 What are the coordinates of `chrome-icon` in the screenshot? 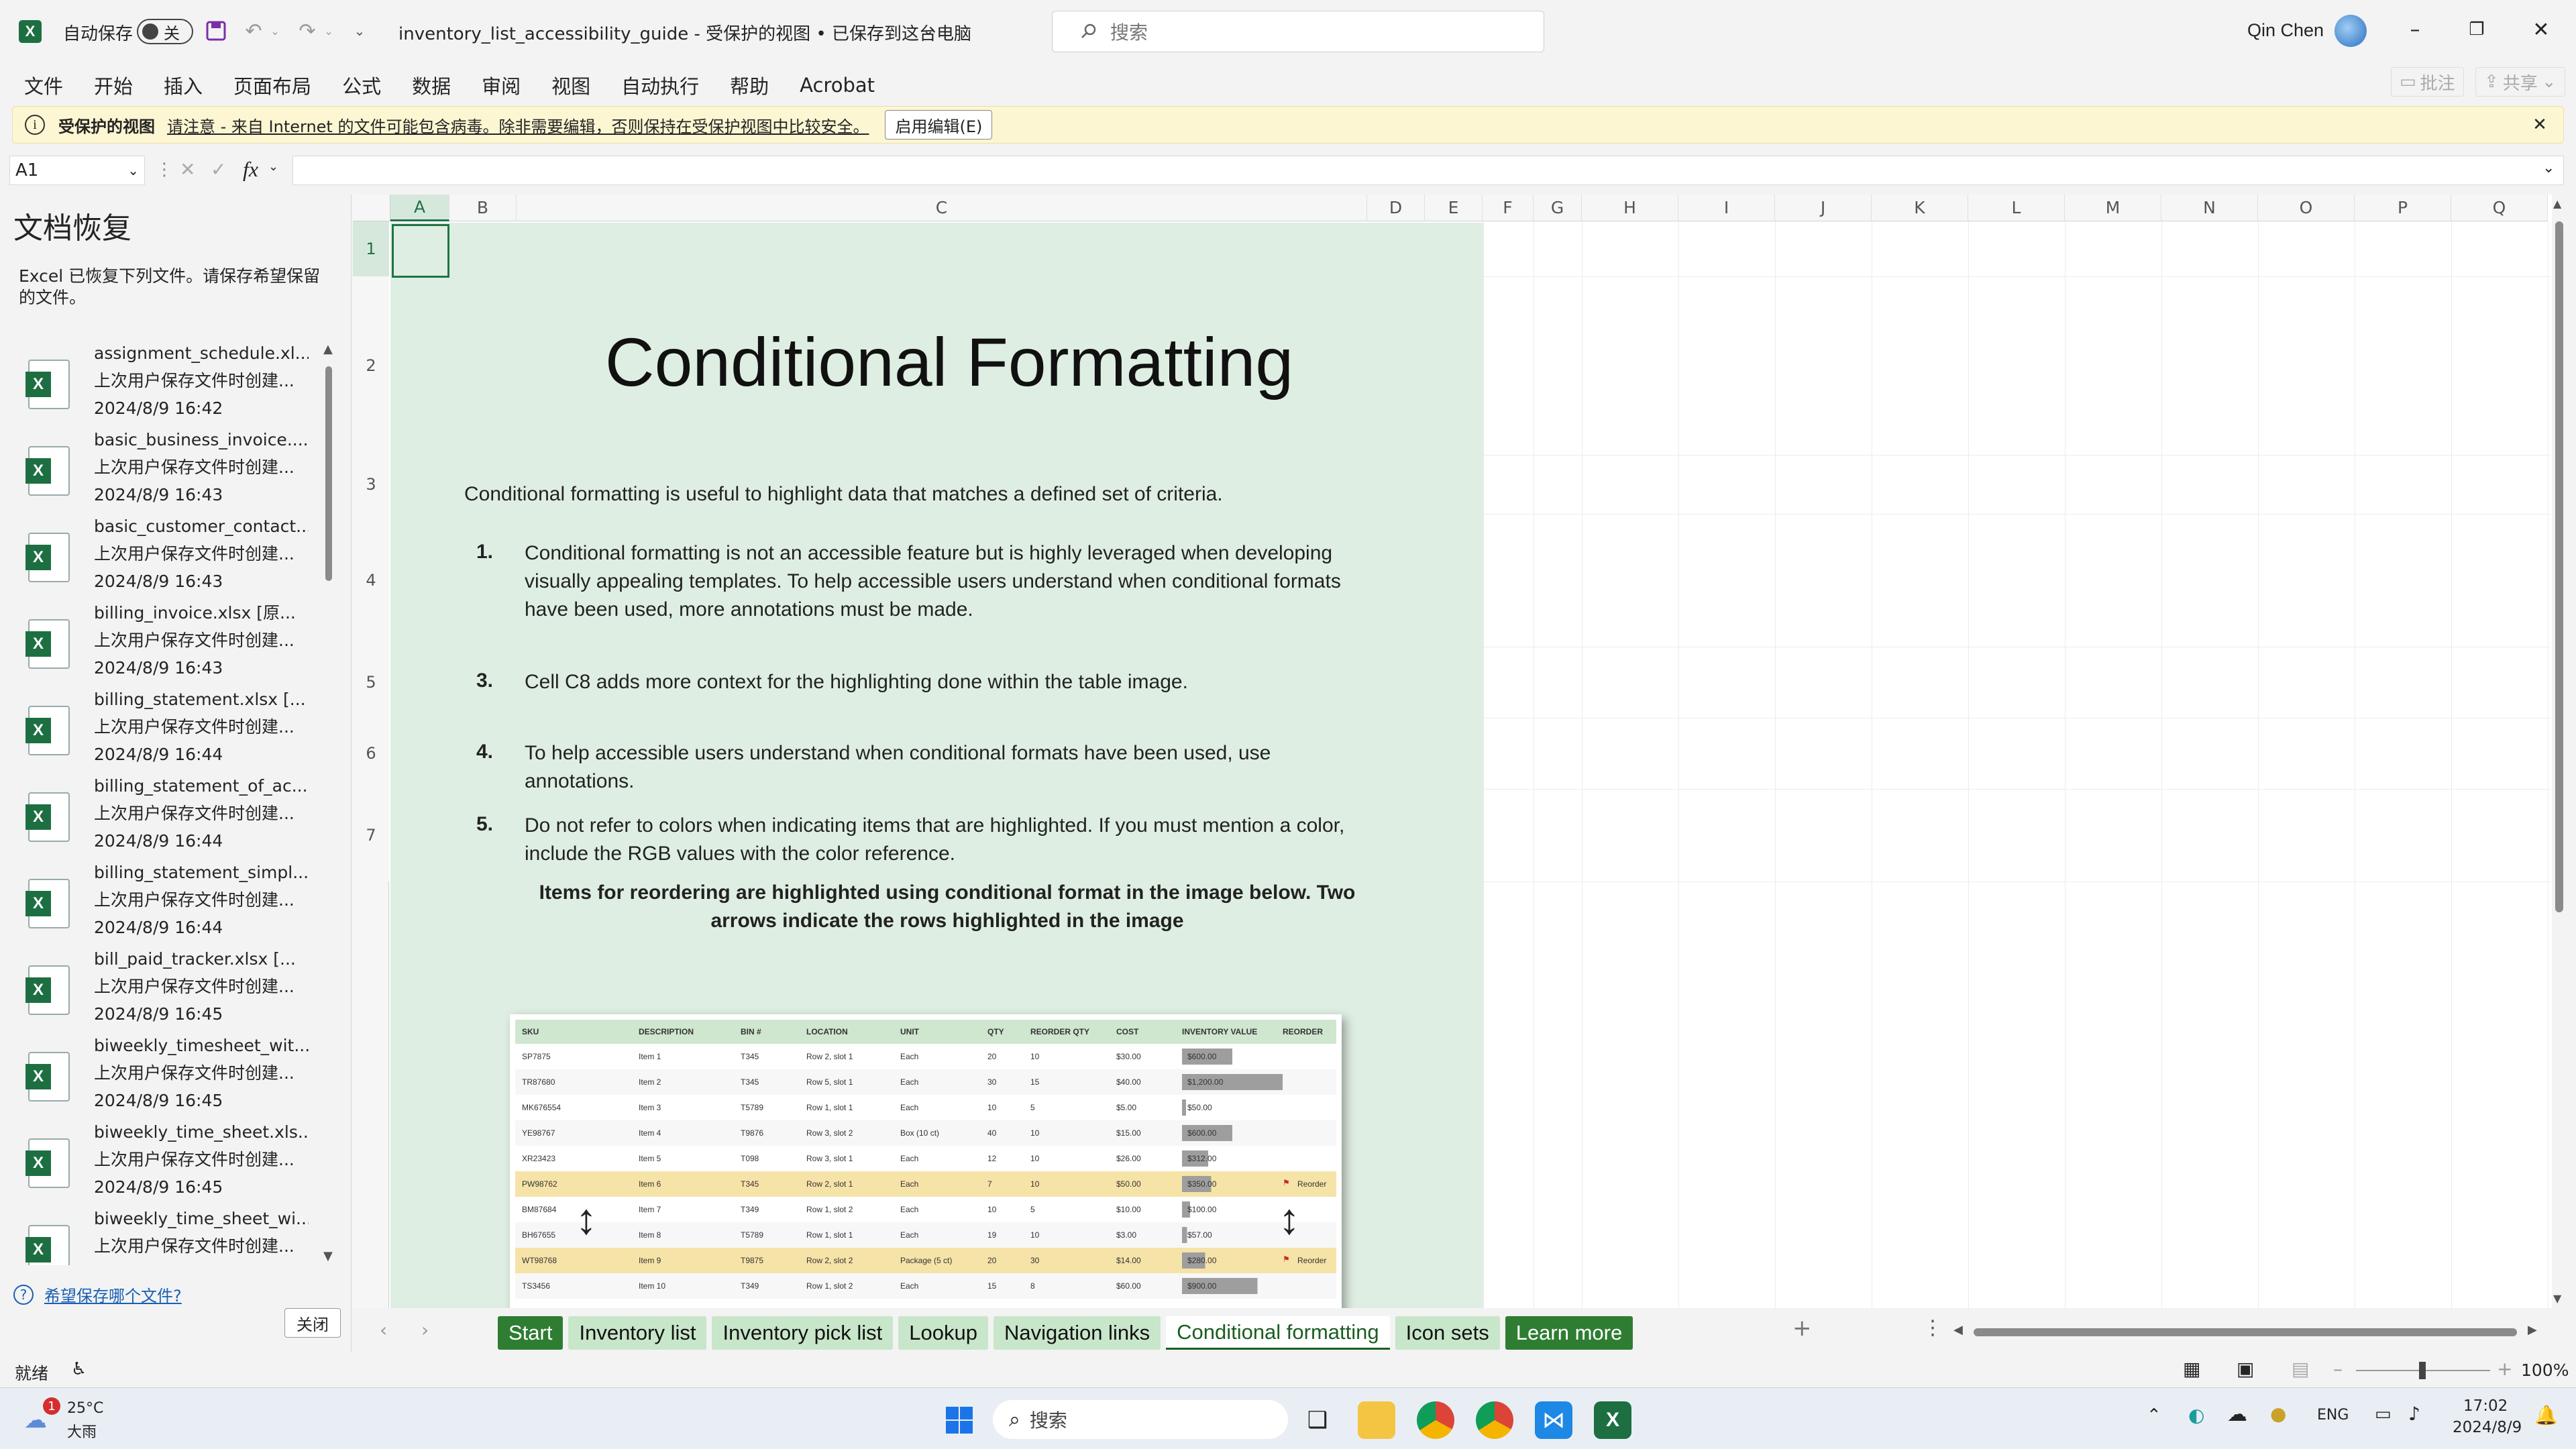 It's located at (1435, 1420).